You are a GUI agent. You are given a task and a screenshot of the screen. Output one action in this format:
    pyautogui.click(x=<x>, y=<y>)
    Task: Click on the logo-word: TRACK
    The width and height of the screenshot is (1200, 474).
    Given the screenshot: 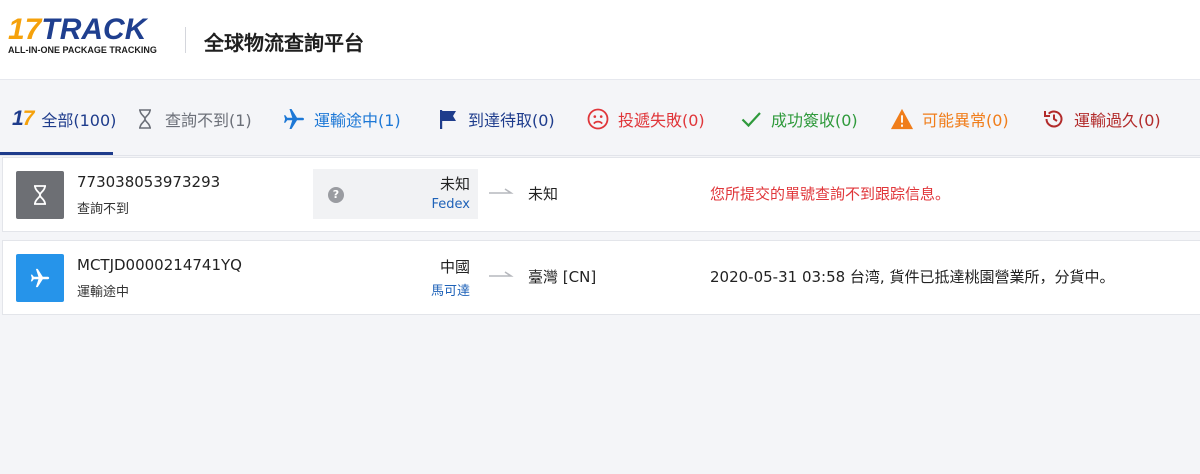 What is the action you would take?
    pyautogui.click(x=94, y=29)
    